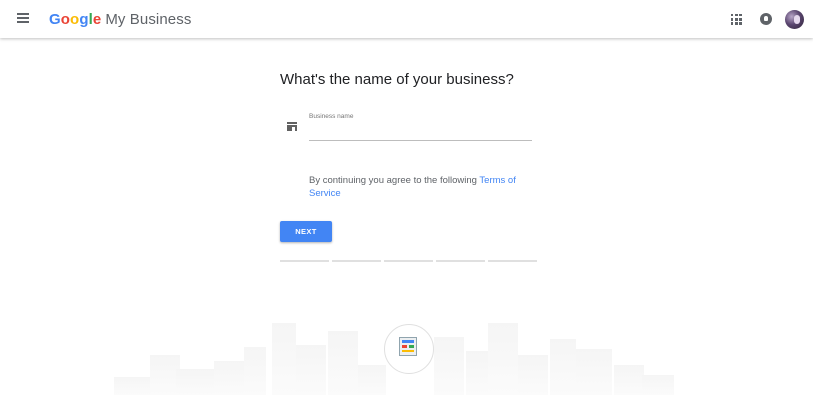  I want to click on terms-text: By continuing you agree to the following, so click(394, 180).